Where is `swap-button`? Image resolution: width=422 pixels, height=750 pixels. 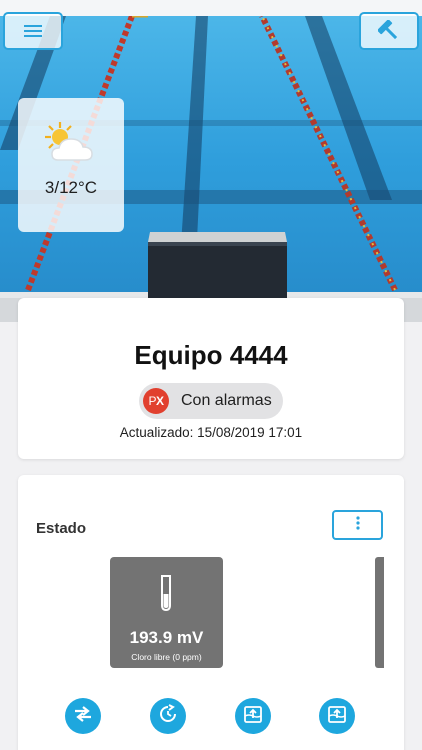
swap-button is located at coordinates (83, 716).